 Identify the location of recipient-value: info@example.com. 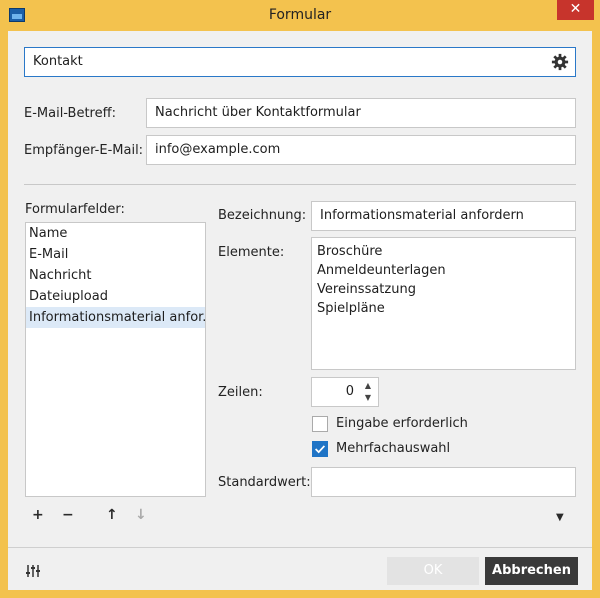
(218, 149).